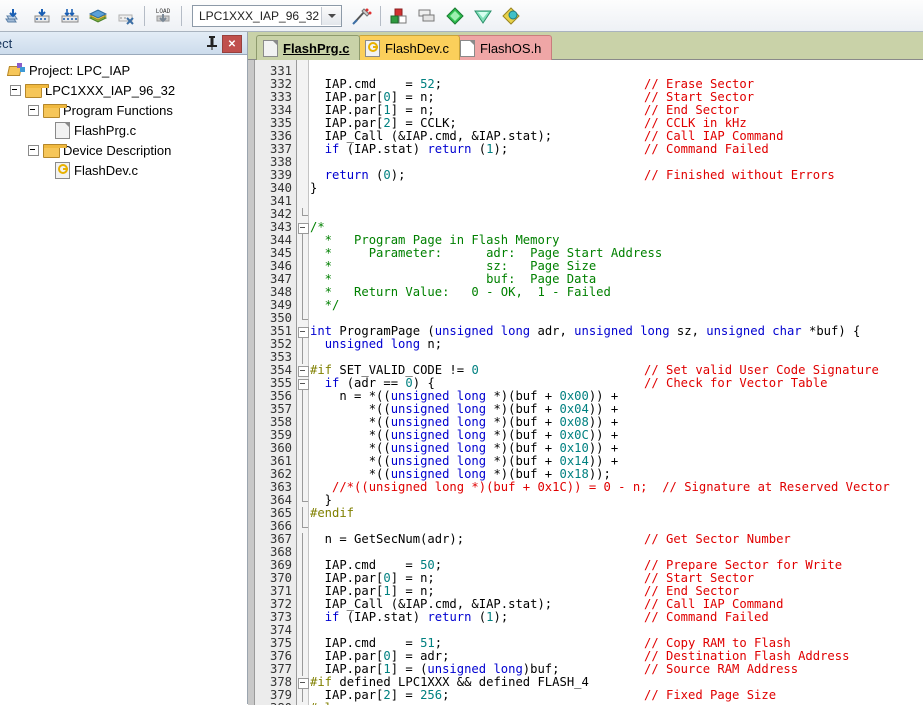  I want to click on templates-icon, so click(511, 16).